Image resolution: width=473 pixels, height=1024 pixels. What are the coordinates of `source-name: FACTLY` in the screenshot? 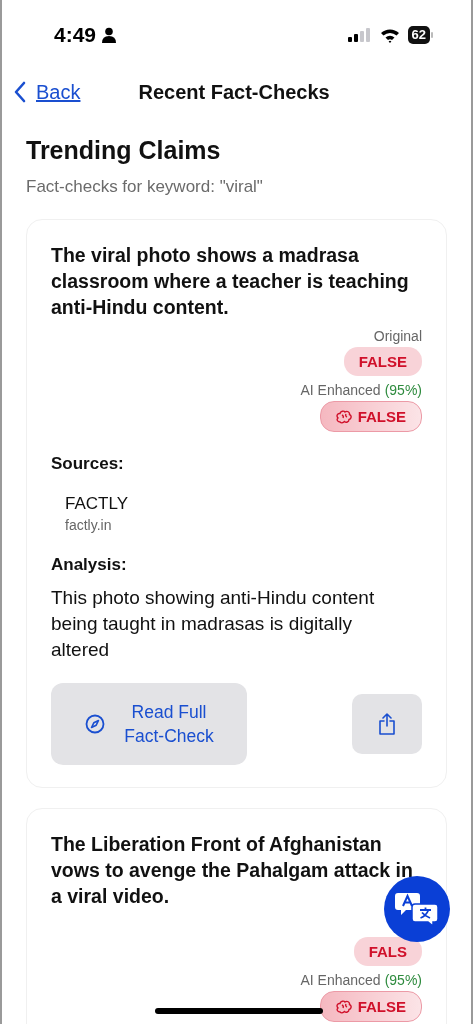 It's located at (97, 504).